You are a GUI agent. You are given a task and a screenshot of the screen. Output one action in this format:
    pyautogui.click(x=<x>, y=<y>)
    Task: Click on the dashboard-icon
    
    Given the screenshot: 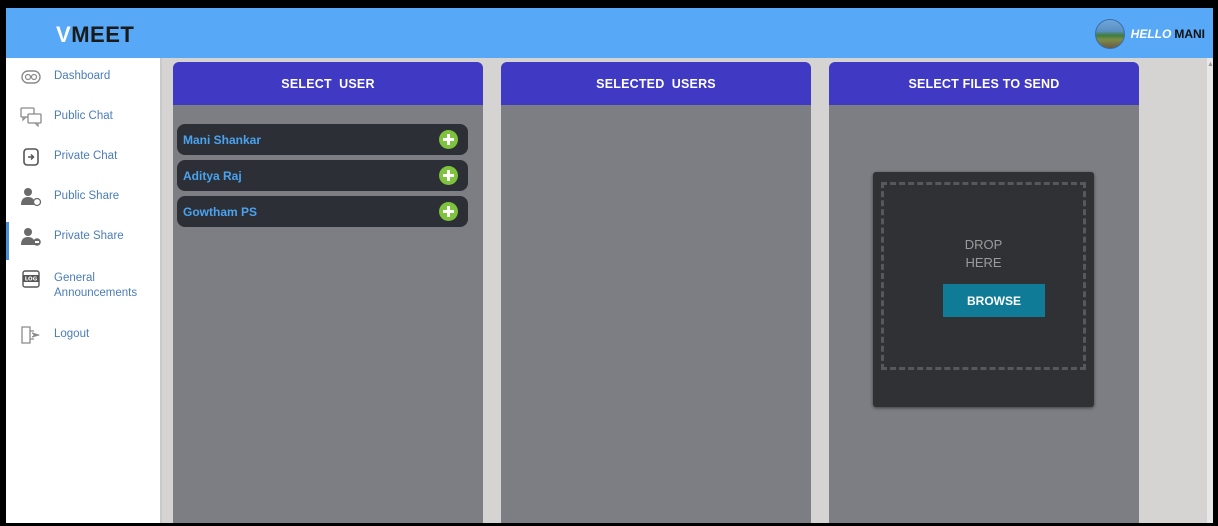 What is the action you would take?
    pyautogui.click(x=31, y=77)
    